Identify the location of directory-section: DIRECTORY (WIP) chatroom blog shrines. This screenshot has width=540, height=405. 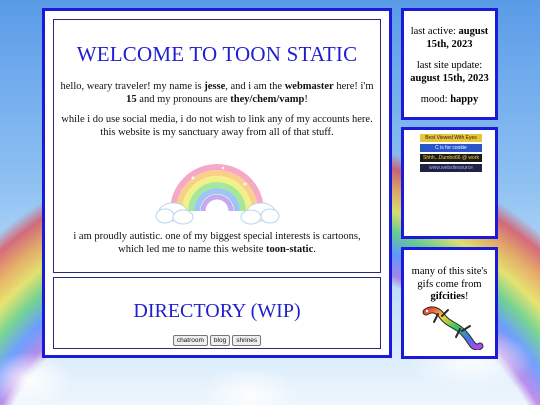
(217, 313).